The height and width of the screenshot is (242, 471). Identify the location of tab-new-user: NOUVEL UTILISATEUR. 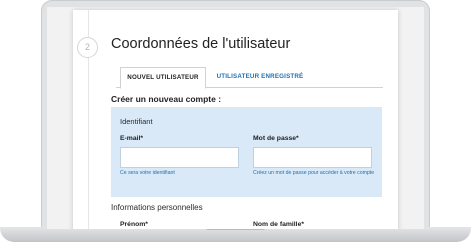
(163, 78).